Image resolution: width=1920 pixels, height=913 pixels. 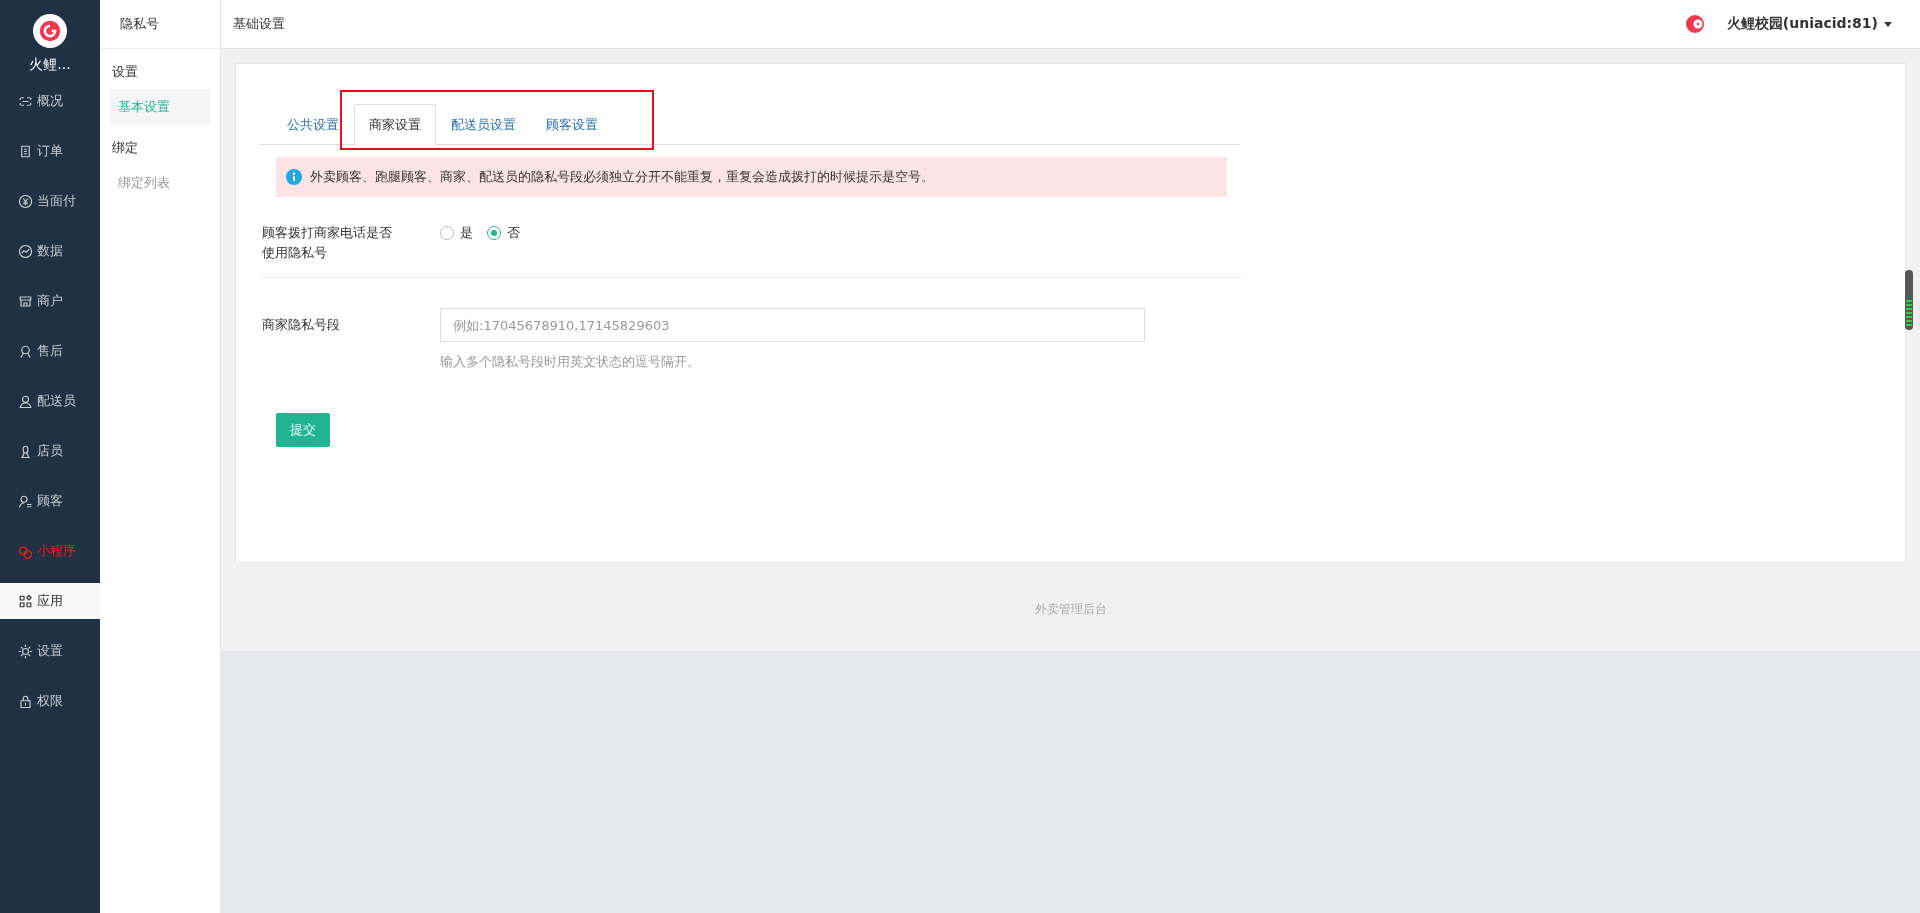 What do you see at coordinates (301, 325) in the screenshot?
I see `field-label: 商家隐私号段` at bounding box center [301, 325].